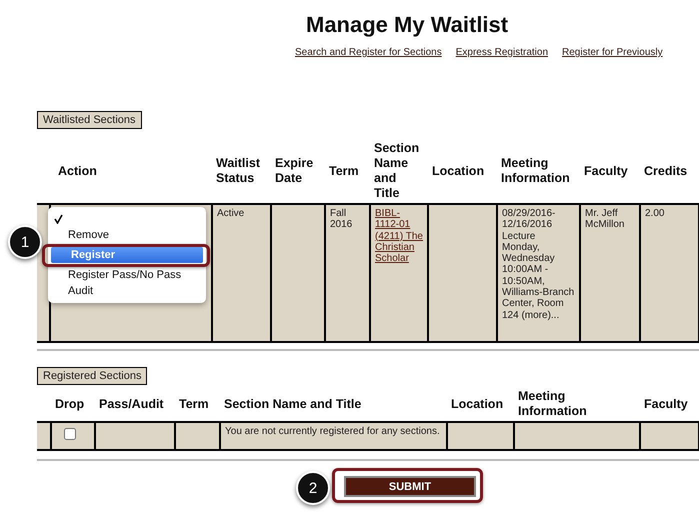 This screenshot has height=515, width=699. Describe the element at coordinates (73, 404) in the screenshot. I see `column-header: Drop` at that location.